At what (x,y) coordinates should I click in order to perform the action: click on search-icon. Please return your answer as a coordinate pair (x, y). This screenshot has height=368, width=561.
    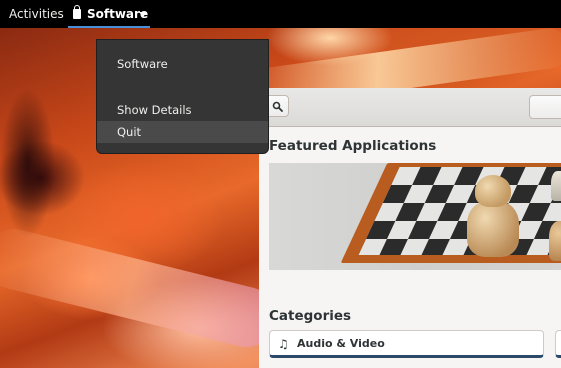
    Looking at the image, I should click on (277, 106).